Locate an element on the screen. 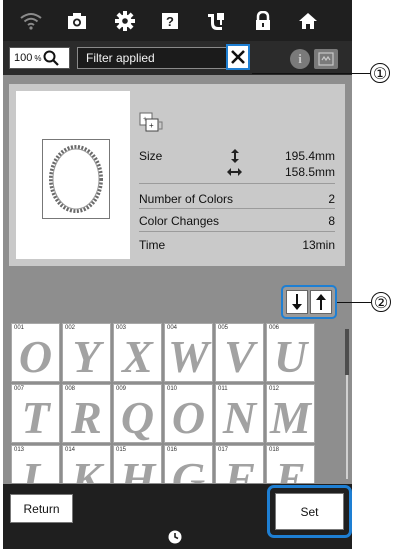 This screenshot has width=401, height=549. pattern-cell: 002 Y is located at coordinates (86, 352).